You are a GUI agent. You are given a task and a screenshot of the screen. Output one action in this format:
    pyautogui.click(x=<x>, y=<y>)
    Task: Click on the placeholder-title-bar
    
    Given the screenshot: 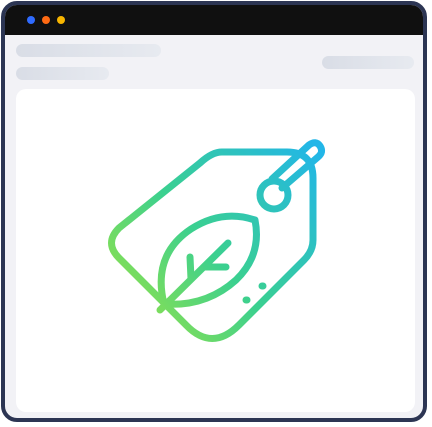 What is the action you would take?
    pyautogui.click(x=88, y=50)
    